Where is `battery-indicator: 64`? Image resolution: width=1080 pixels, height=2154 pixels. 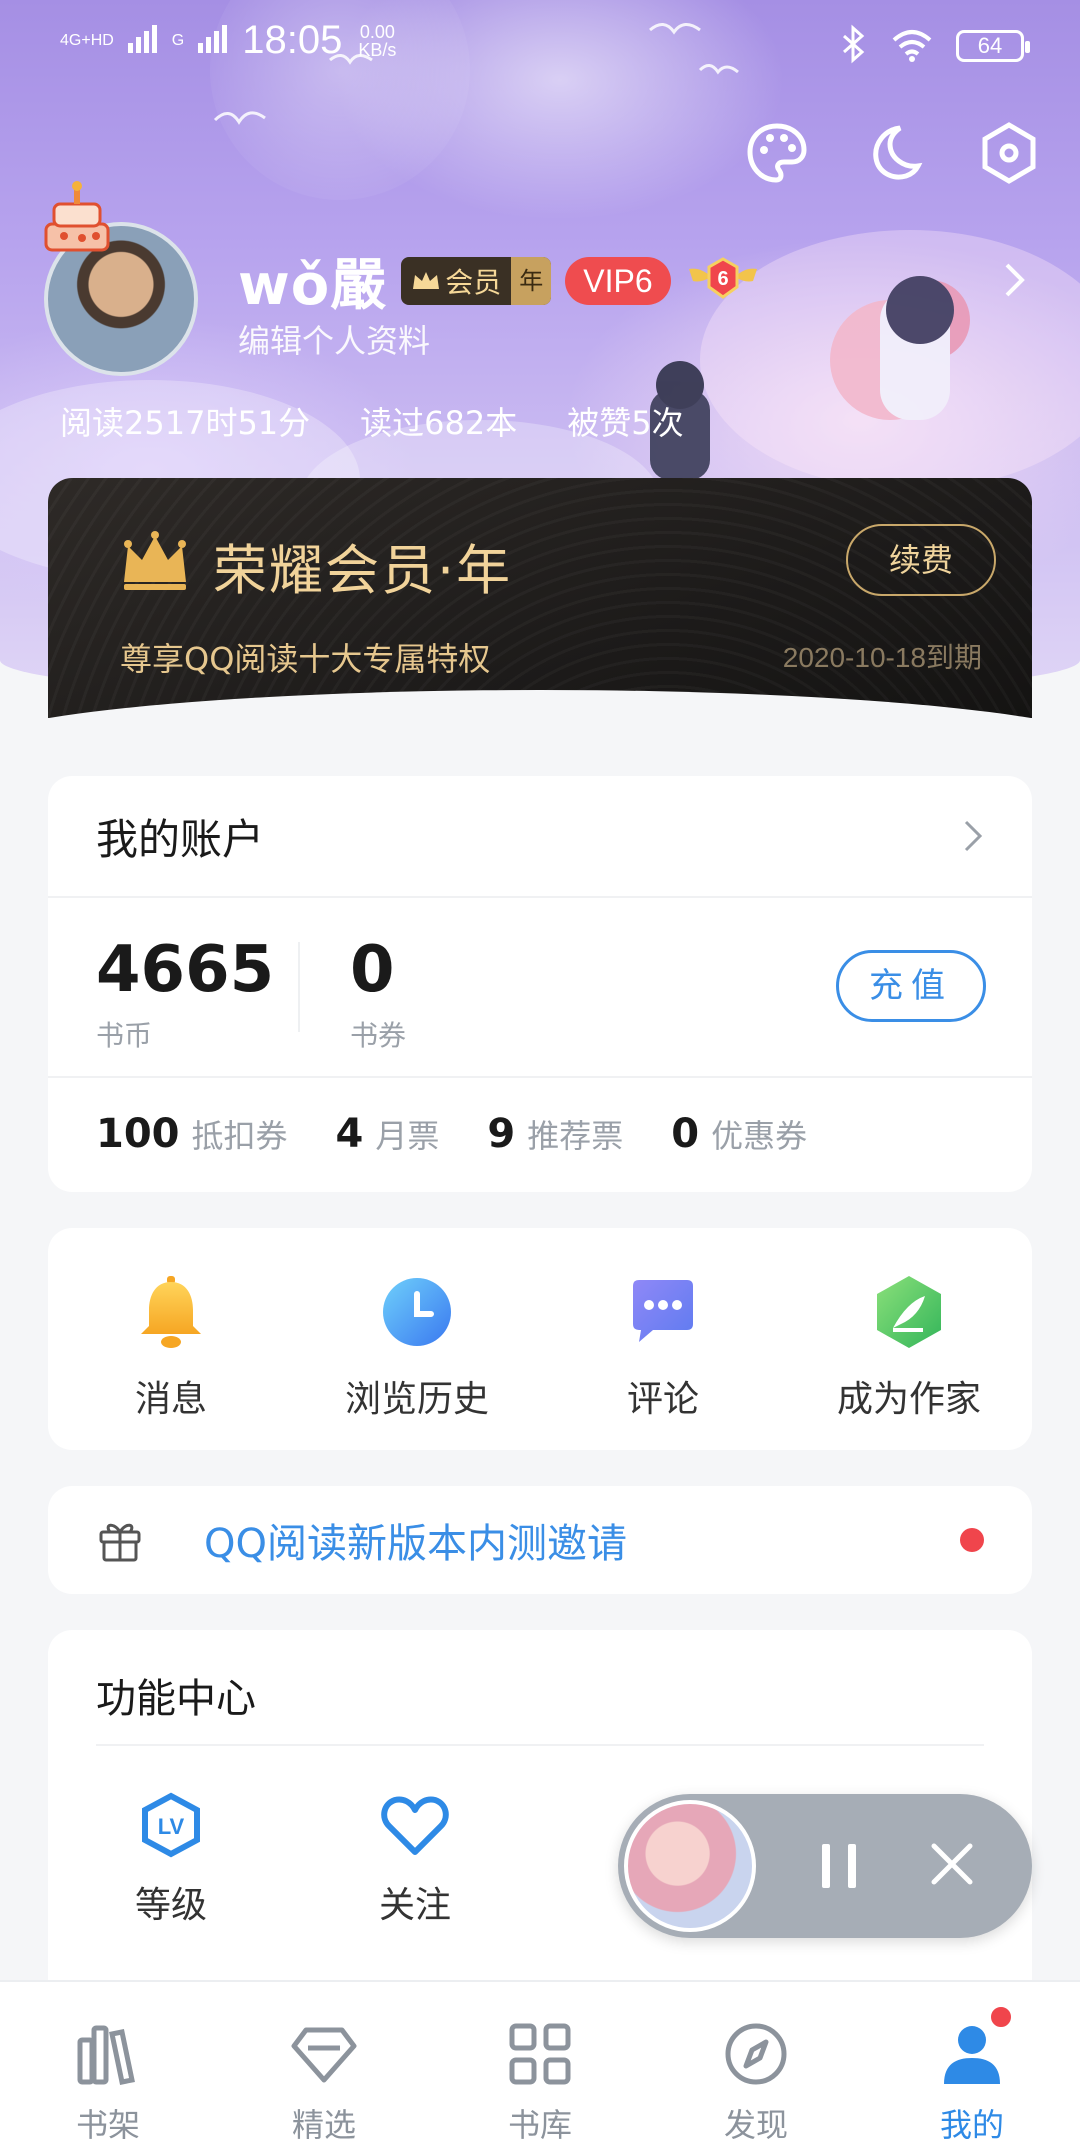 battery-indicator: 64 is located at coordinates (993, 46).